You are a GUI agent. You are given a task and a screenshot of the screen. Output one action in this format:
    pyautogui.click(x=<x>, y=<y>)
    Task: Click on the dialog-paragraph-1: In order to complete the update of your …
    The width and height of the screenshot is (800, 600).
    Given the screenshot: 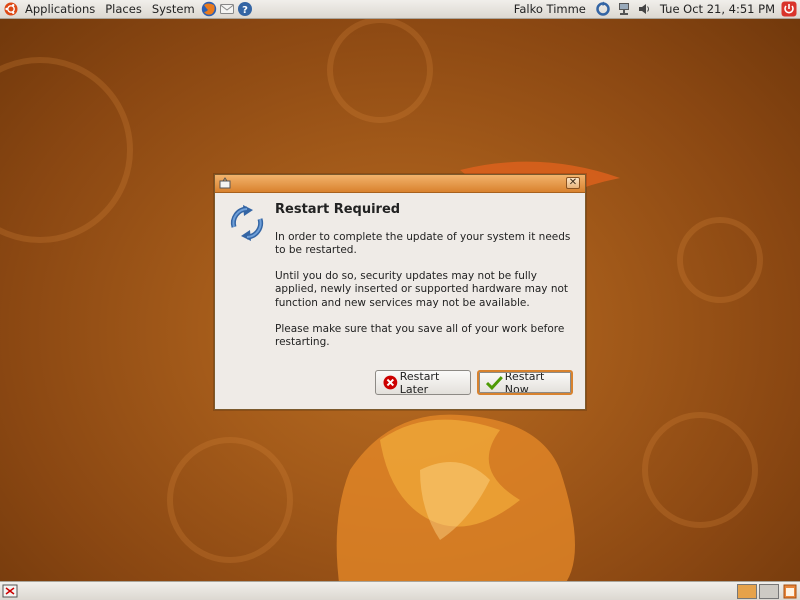 What is the action you would take?
    pyautogui.click(x=423, y=244)
    